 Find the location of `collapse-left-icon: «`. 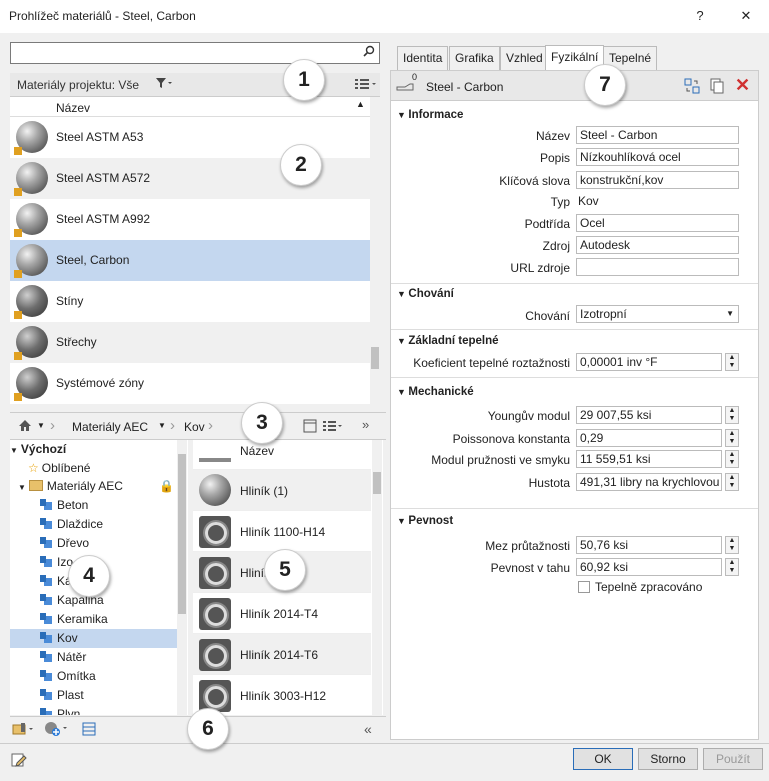

collapse-left-icon: « is located at coordinates (368, 729).